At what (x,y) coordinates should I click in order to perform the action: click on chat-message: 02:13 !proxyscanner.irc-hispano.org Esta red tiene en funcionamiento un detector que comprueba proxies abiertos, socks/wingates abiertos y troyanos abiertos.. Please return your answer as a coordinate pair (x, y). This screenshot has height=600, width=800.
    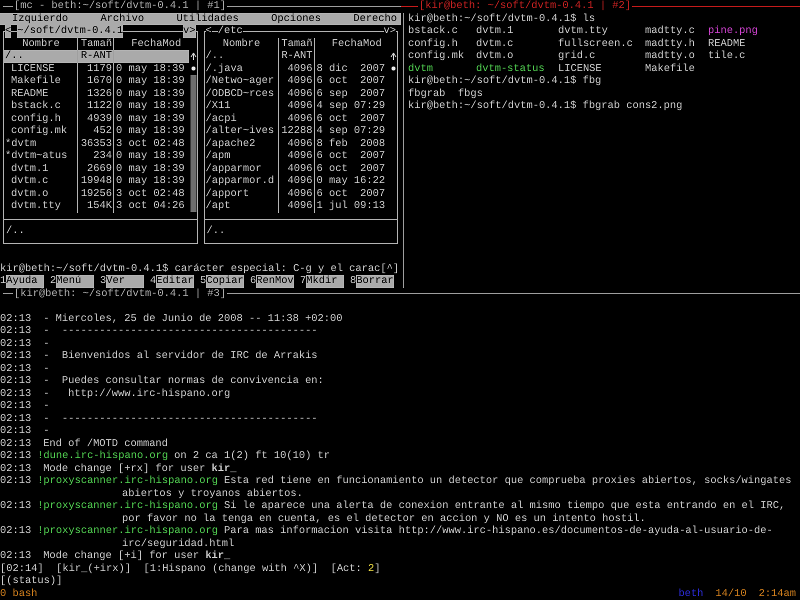
    Looking at the image, I should click on (396, 487).